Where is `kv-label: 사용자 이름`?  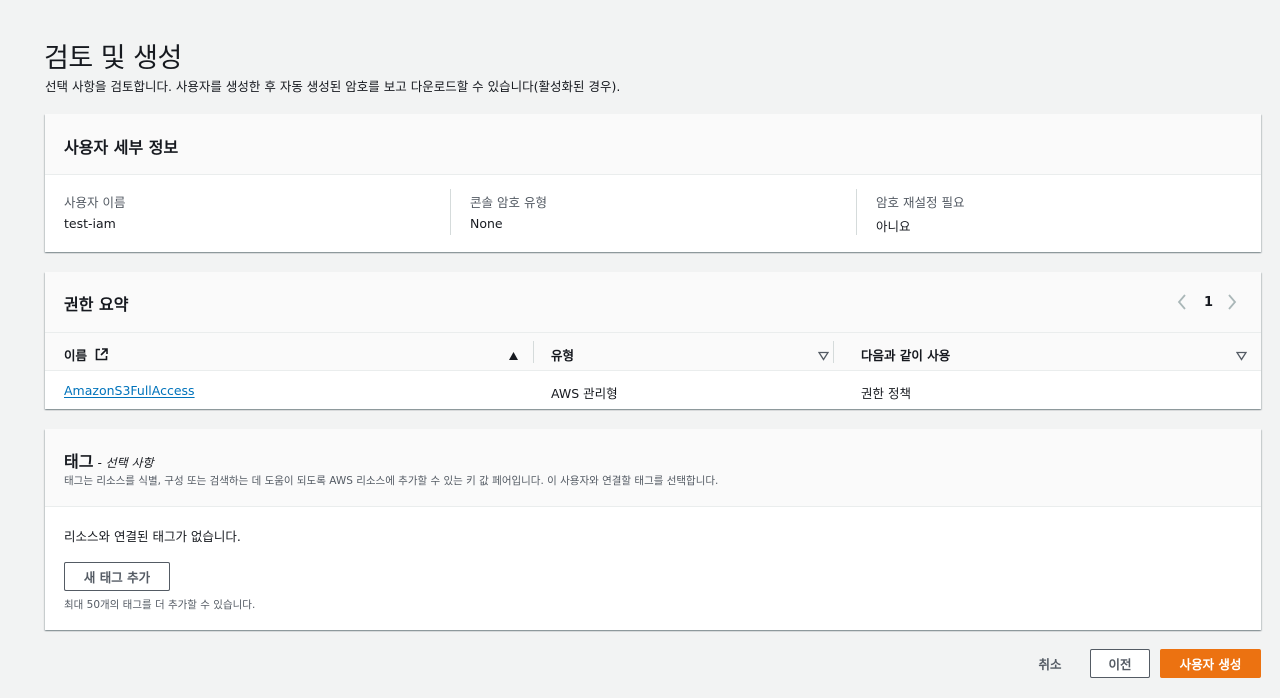 kv-label: 사용자 이름 is located at coordinates (95, 202).